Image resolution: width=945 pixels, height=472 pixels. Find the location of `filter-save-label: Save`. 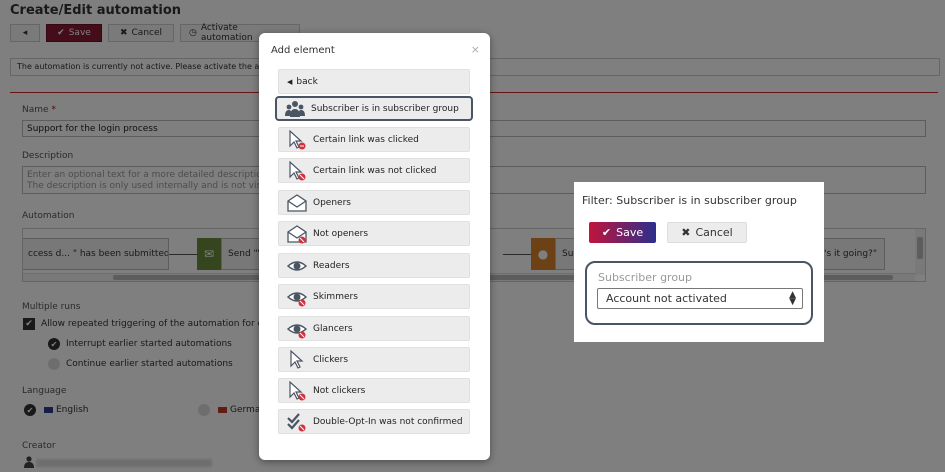

filter-save-label: Save is located at coordinates (630, 232).